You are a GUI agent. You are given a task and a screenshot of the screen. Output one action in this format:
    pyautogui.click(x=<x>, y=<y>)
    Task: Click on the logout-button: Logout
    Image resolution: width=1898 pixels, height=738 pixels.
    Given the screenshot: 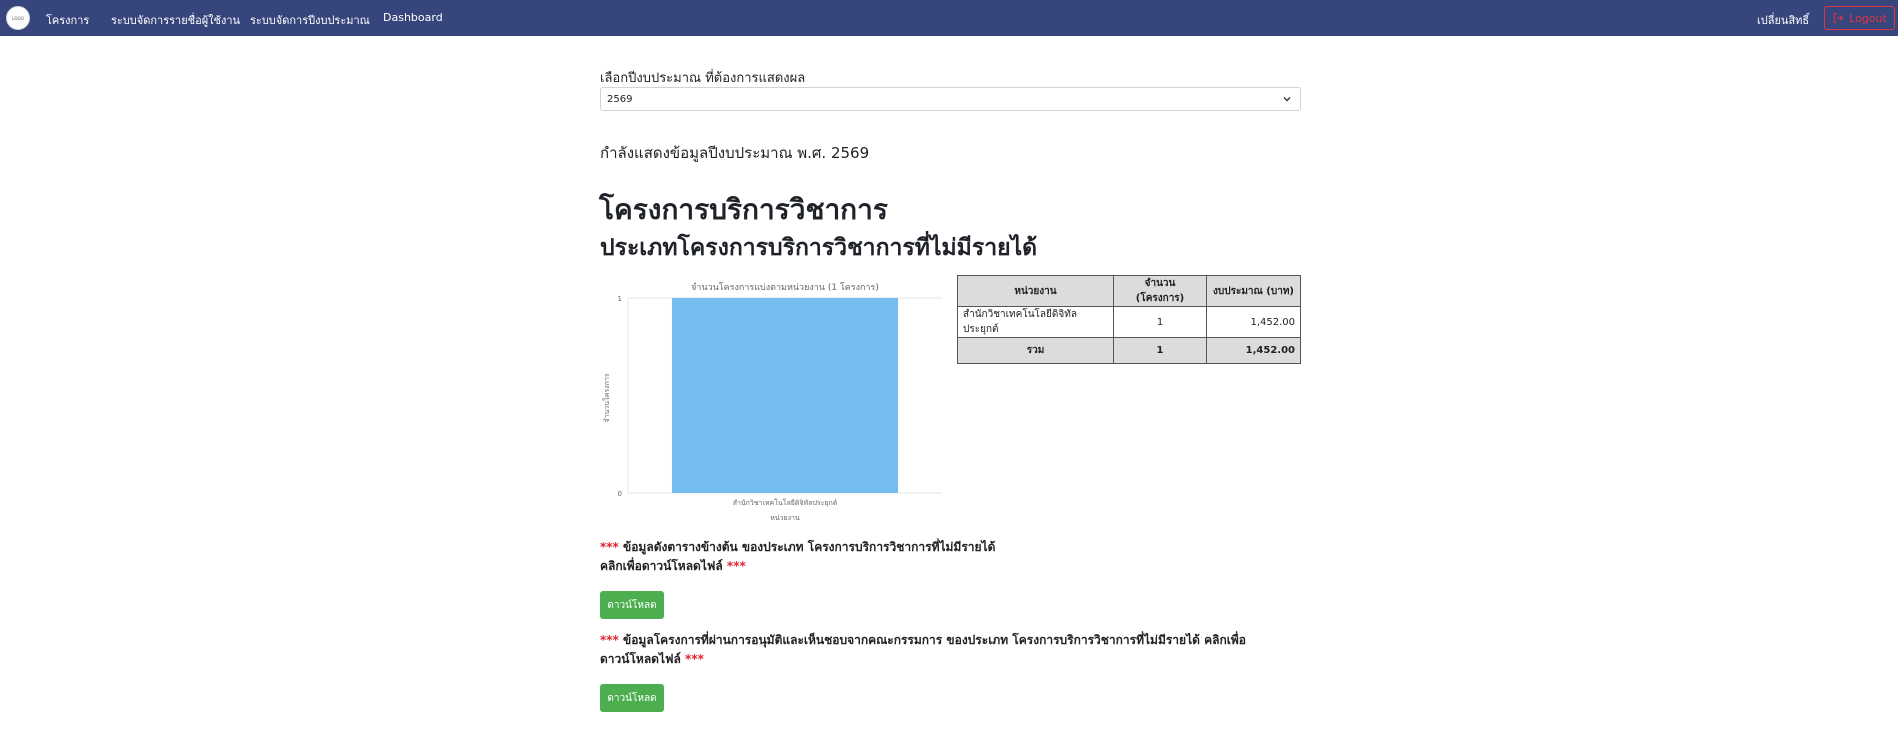 What is the action you would take?
    pyautogui.click(x=1859, y=18)
    